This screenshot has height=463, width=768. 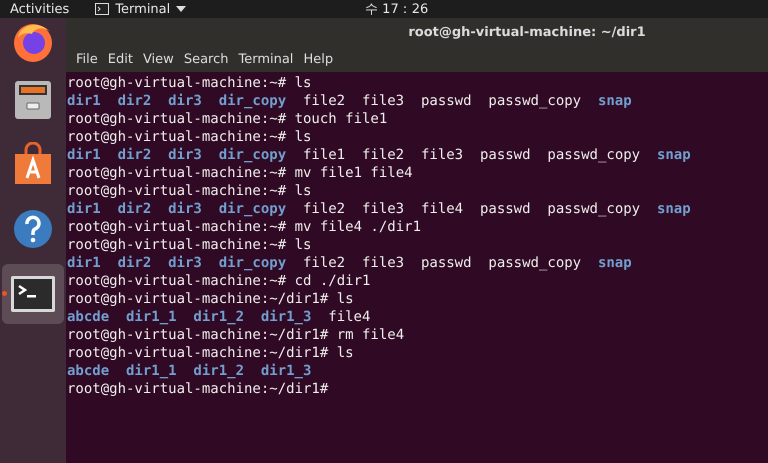 I want to click on menu-item: View, so click(x=158, y=59).